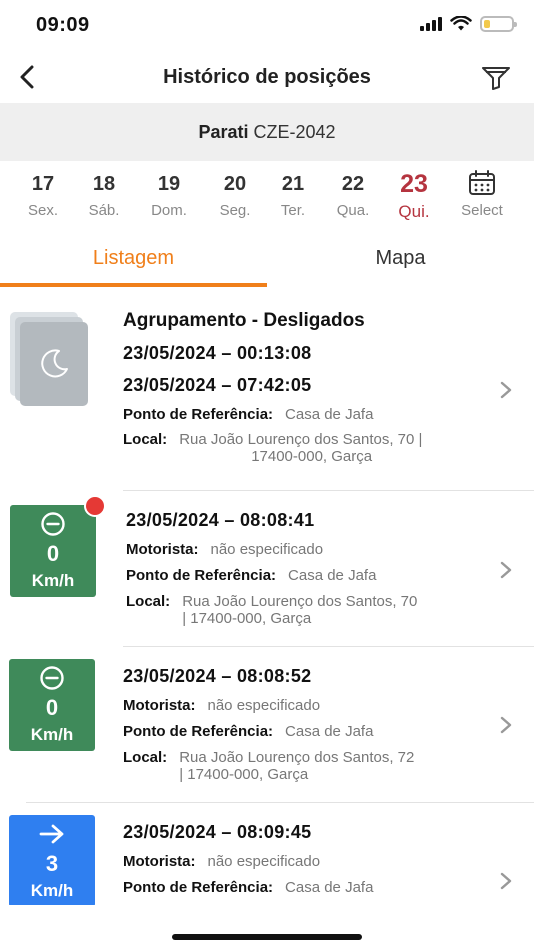  What do you see at coordinates (52, 863) in the screenshot?
I see `speed-value: 3` at bounding box center [52, 863].